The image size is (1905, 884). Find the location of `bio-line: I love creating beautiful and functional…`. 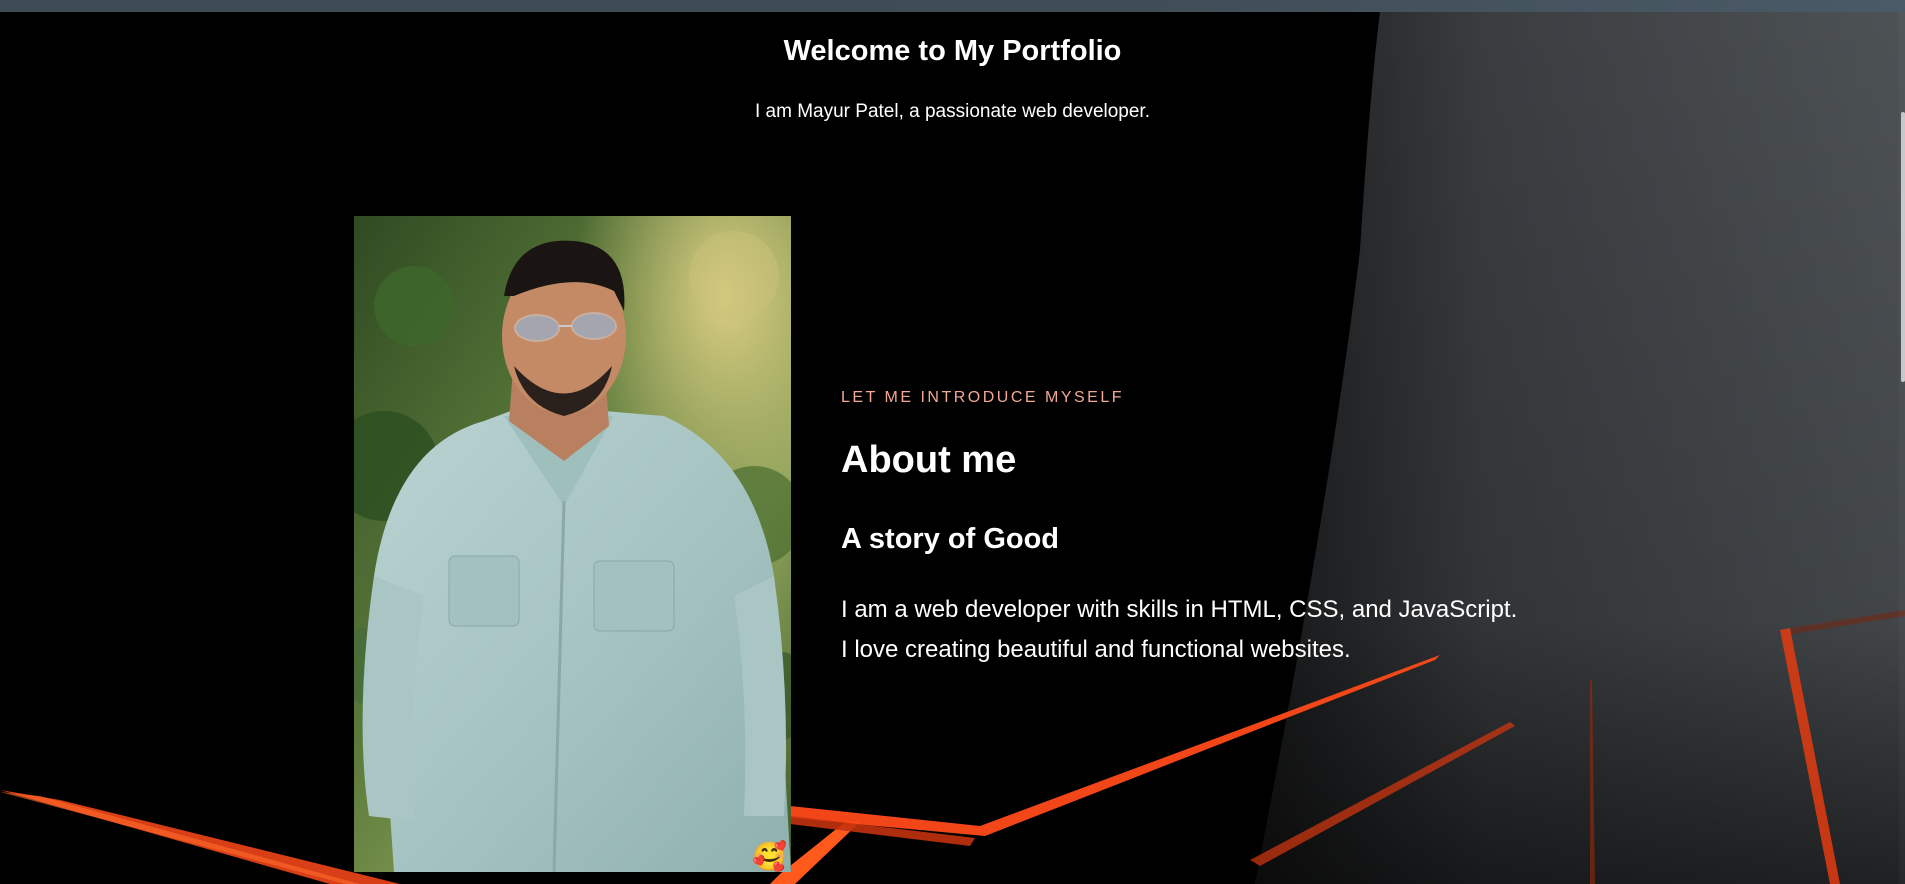

bio-line: I love creating beautiful and functional… is located at coordinates (1096, 649).